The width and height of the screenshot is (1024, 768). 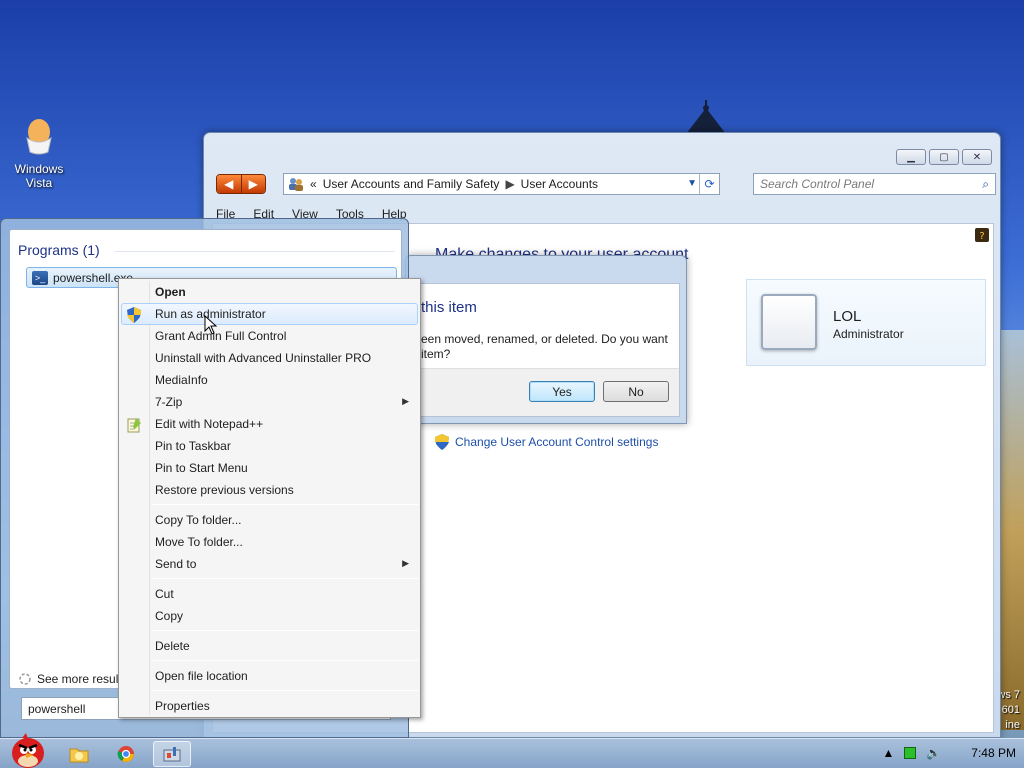 I want to click on menu-item-delete: Delete, so click(x=269, y=646).